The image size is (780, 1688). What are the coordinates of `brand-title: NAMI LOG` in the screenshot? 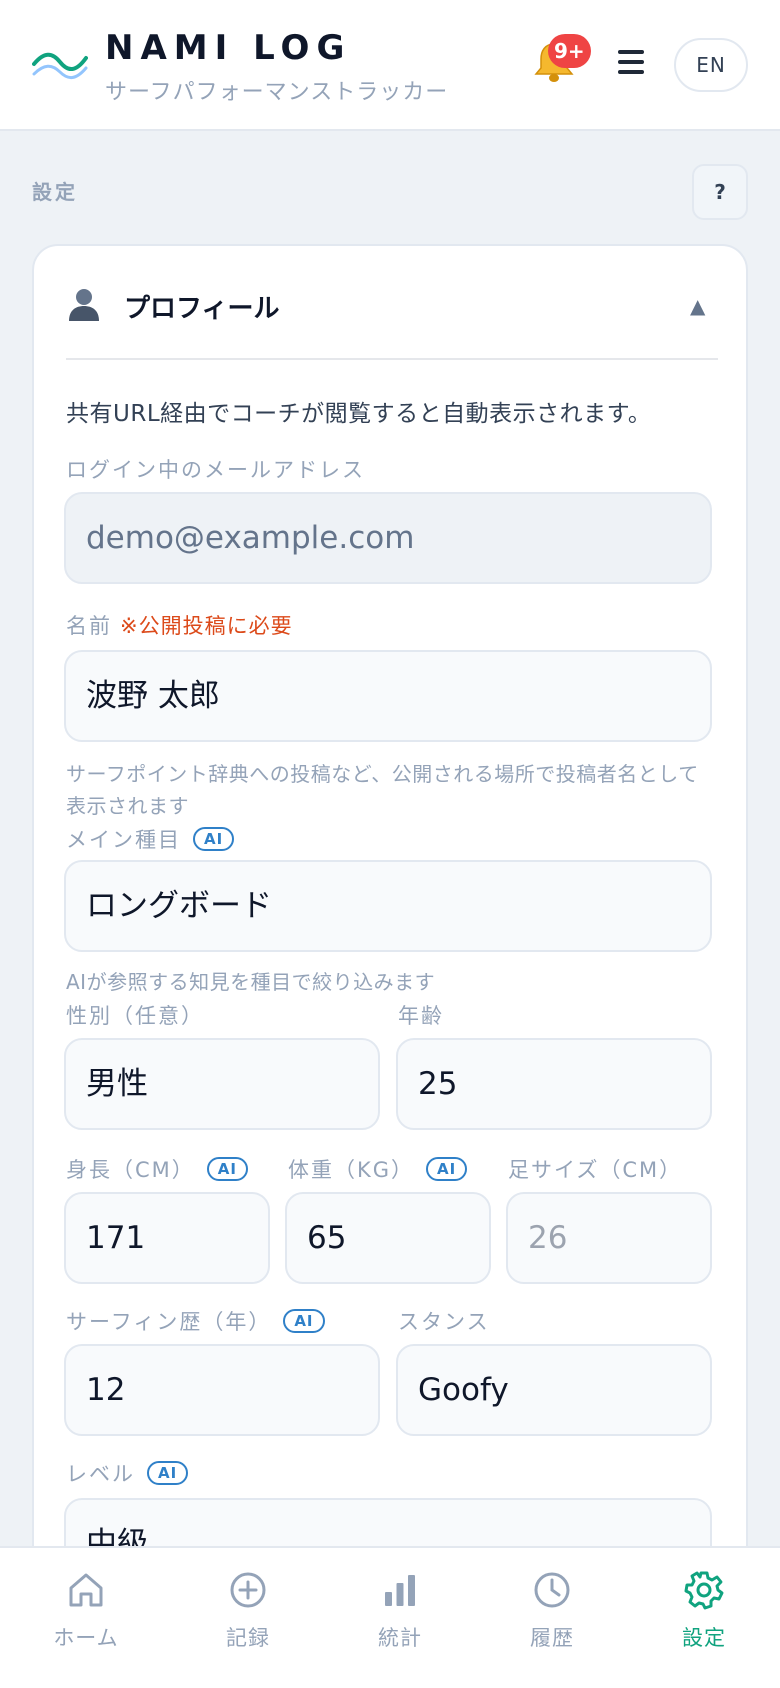 It's located at (228, 48).